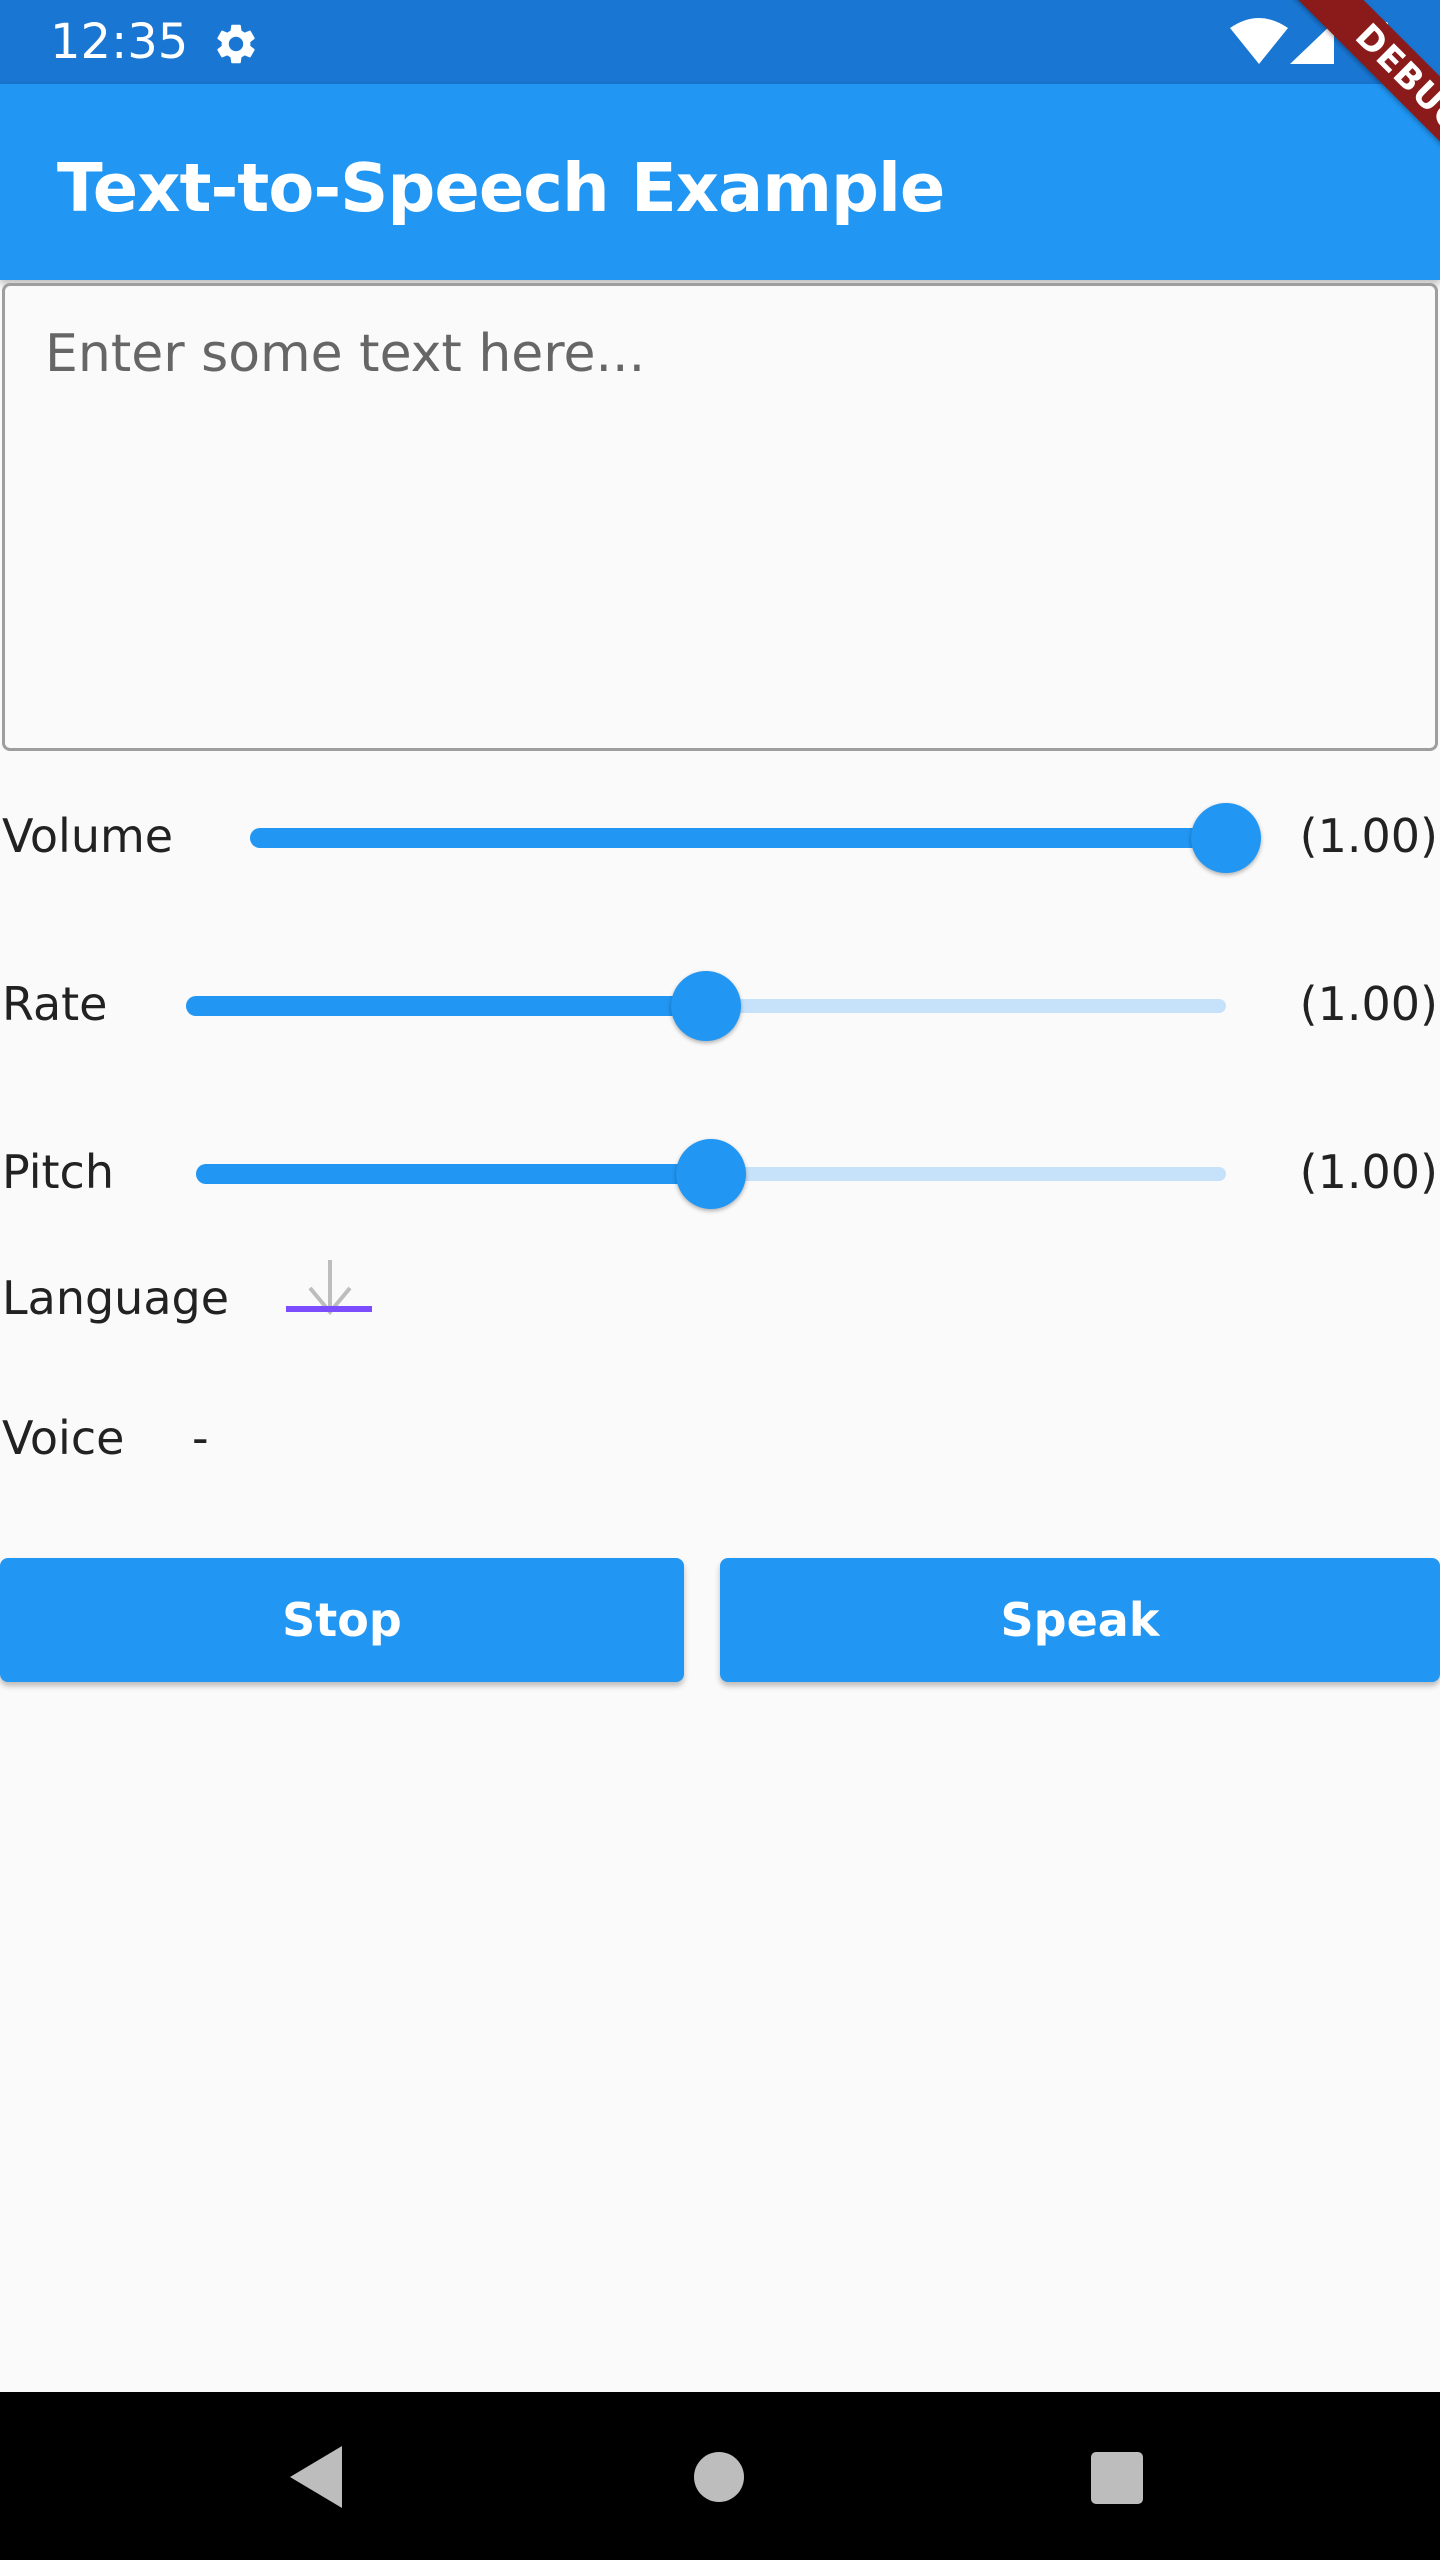 This screenshot has height=2560, width=1440. What do you see at coordinates (1080, 1620) in the screenshot?
I see `speak-button: Speak` at bounding box center [1080, 1620].